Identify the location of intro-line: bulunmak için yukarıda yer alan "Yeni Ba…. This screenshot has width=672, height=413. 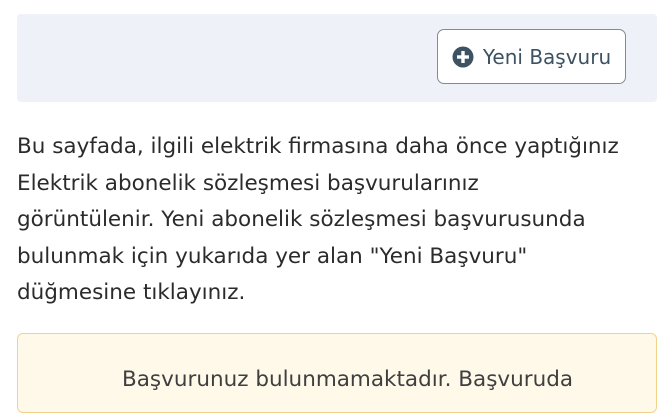
(272, 256).